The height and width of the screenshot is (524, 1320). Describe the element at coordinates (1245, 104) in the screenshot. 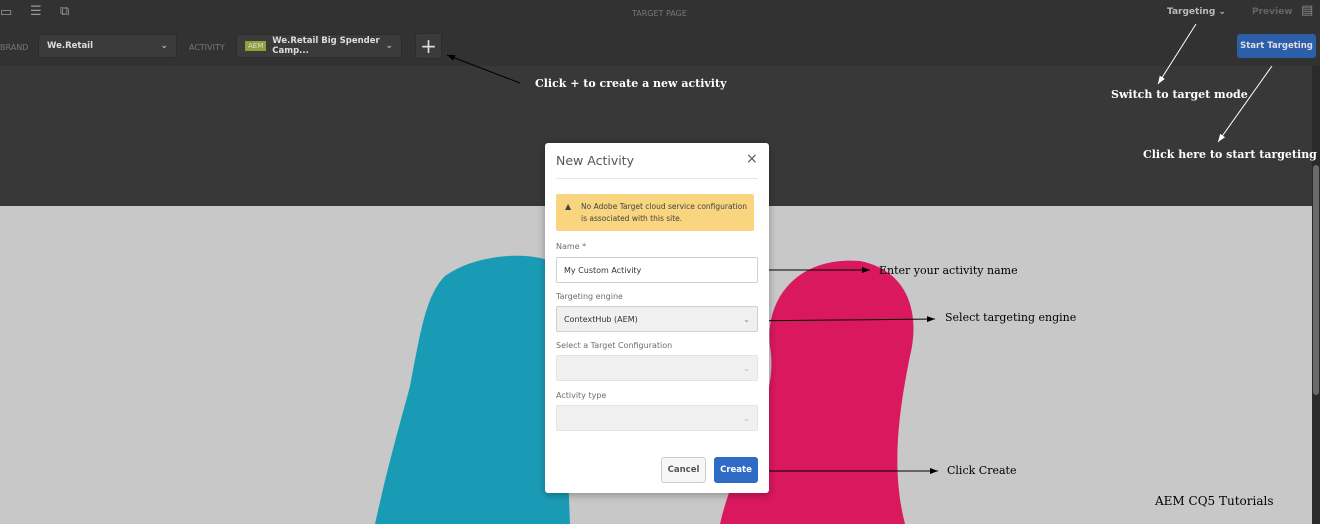

I see `arrow-start` at that location.